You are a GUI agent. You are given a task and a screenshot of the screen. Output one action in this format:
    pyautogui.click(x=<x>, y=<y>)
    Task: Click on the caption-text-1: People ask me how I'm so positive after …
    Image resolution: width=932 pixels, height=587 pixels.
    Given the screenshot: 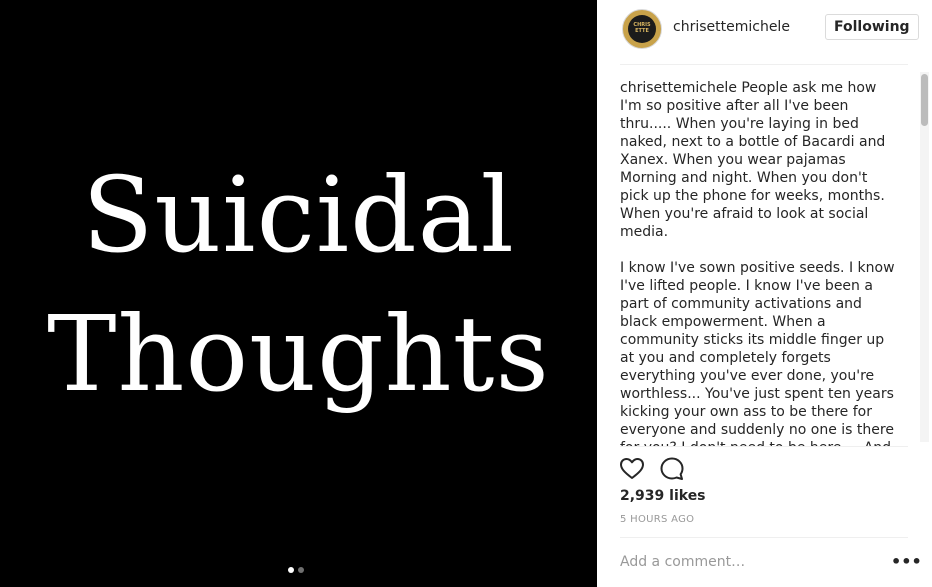 What is the action you would take?
    pyautogui.click(x=753, y=160)
    